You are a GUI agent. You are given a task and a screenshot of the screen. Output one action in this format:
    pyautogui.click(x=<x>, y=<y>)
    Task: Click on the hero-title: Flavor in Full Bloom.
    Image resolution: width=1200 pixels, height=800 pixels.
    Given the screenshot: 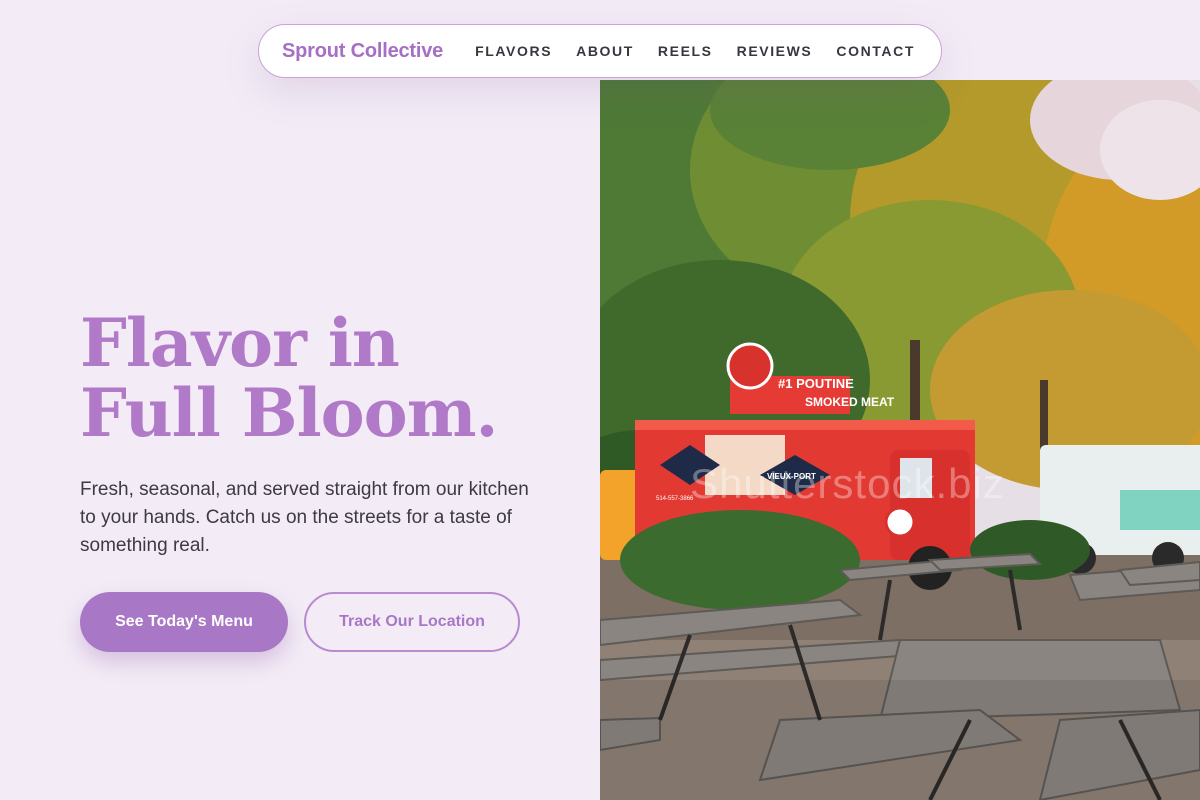 What is the action you would take?
    pyautogui.click(x=289, y=378)
    